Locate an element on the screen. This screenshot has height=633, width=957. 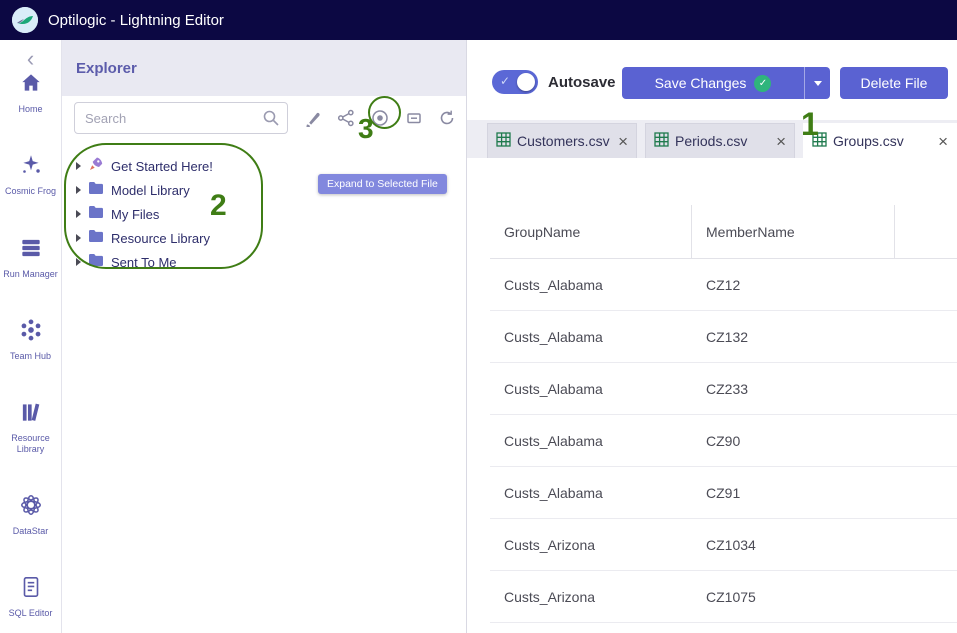
search-box is located at coordinates (181, 118).